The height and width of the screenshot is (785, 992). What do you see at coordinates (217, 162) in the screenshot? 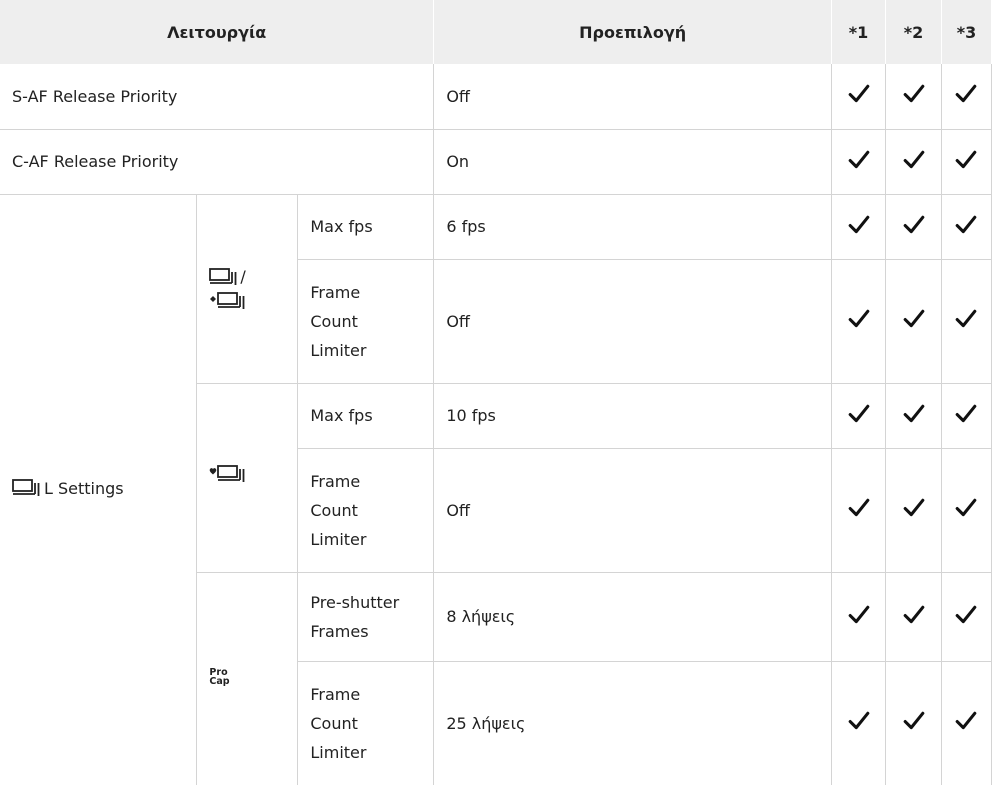
I see `function-label: C-AF Release Priority` at bounding box center [217, 162].